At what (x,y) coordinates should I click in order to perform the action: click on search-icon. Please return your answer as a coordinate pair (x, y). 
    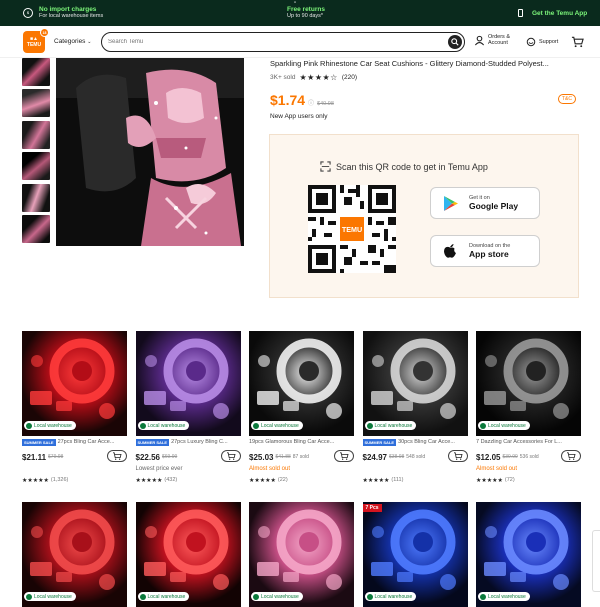
    Looking at the image, I should click on (455, 42).